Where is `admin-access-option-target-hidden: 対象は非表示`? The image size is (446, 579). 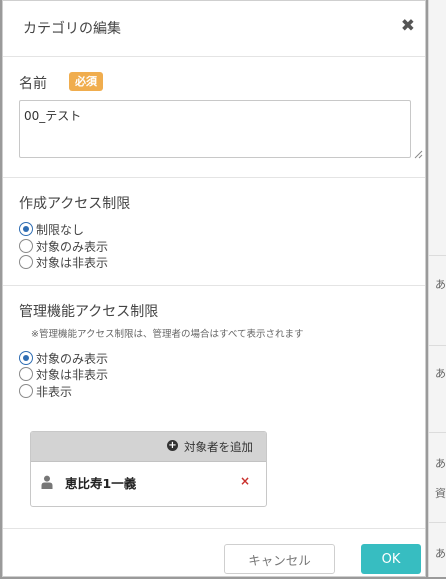
admin-access-option-target-hidden: 対象は非表示 is located at coordinates (63, 374).